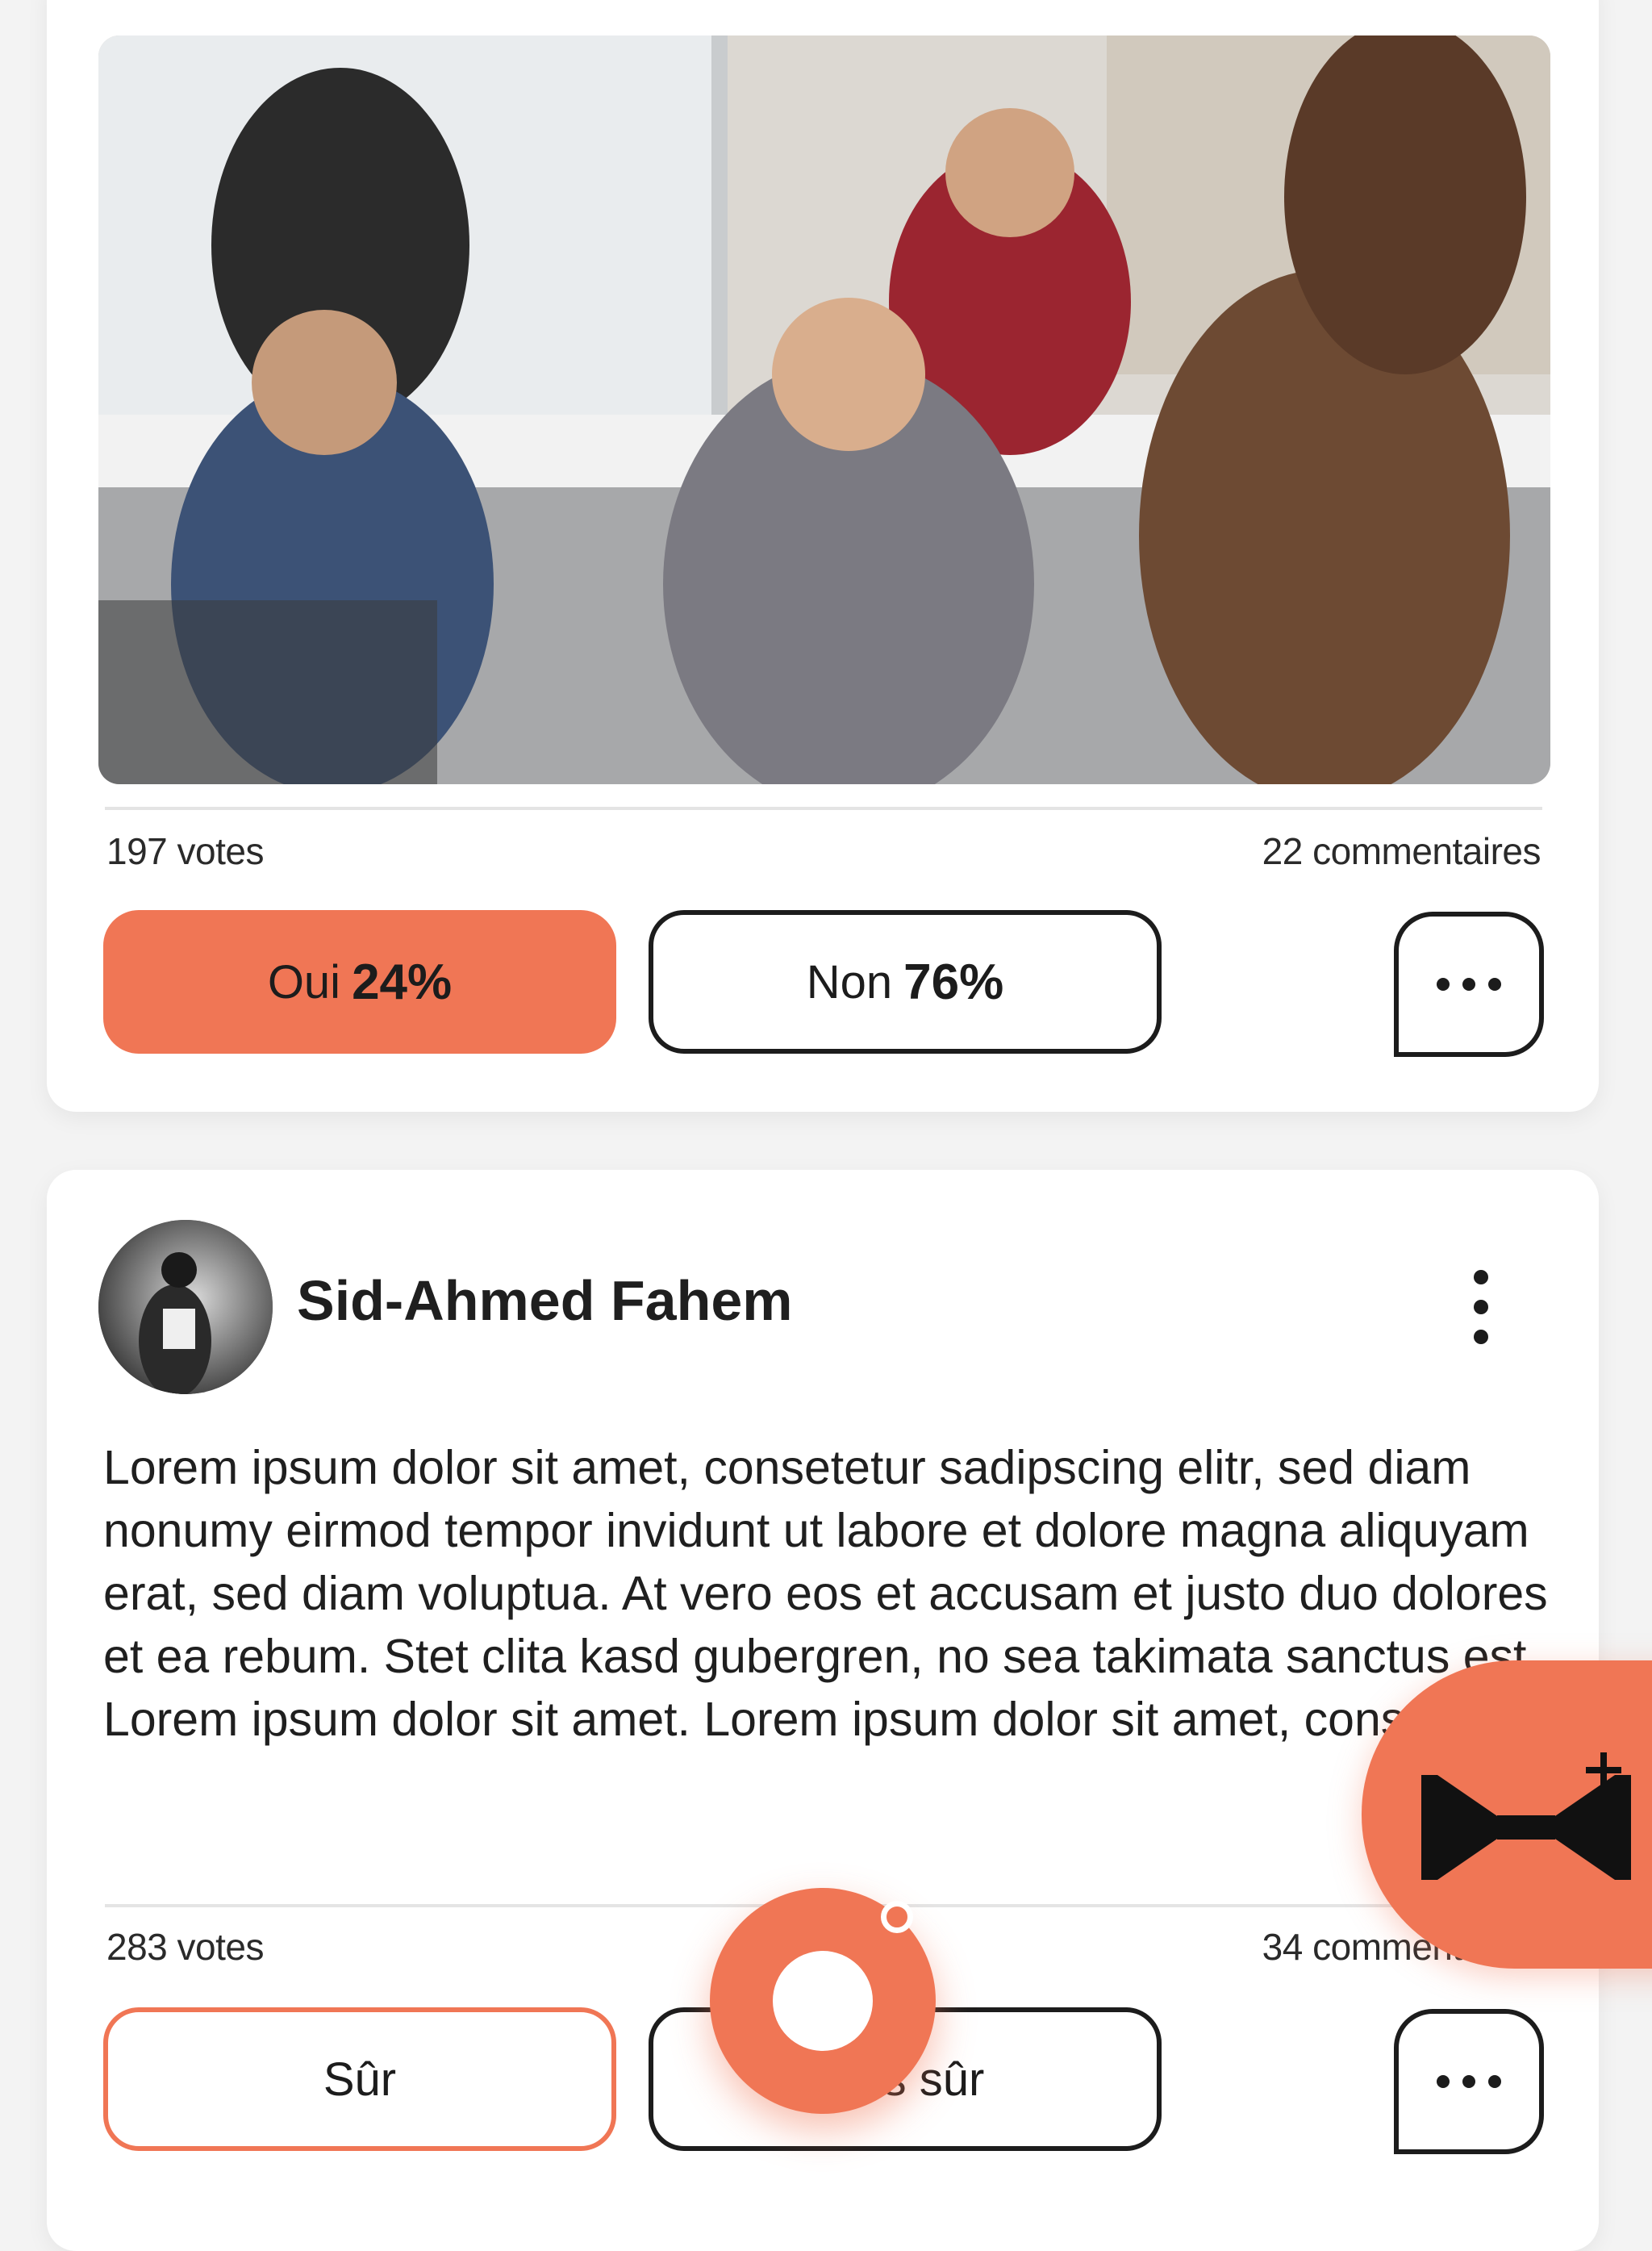 The width and height of the screenshot is (1652, 2251). Describe the element at coordinates (953, 982) in the screenshot. I see `option-percent: 76%` at that location.